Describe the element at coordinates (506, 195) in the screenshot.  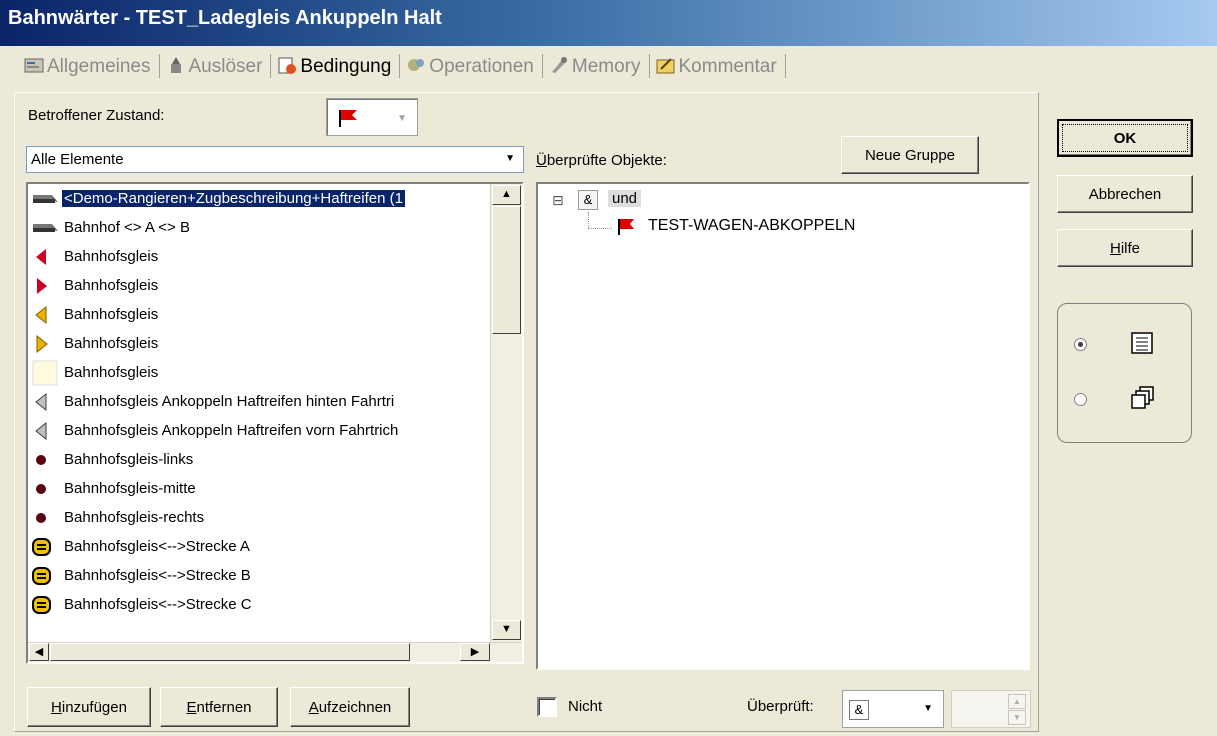
I see `scroll-up-button: ▲` at that location.